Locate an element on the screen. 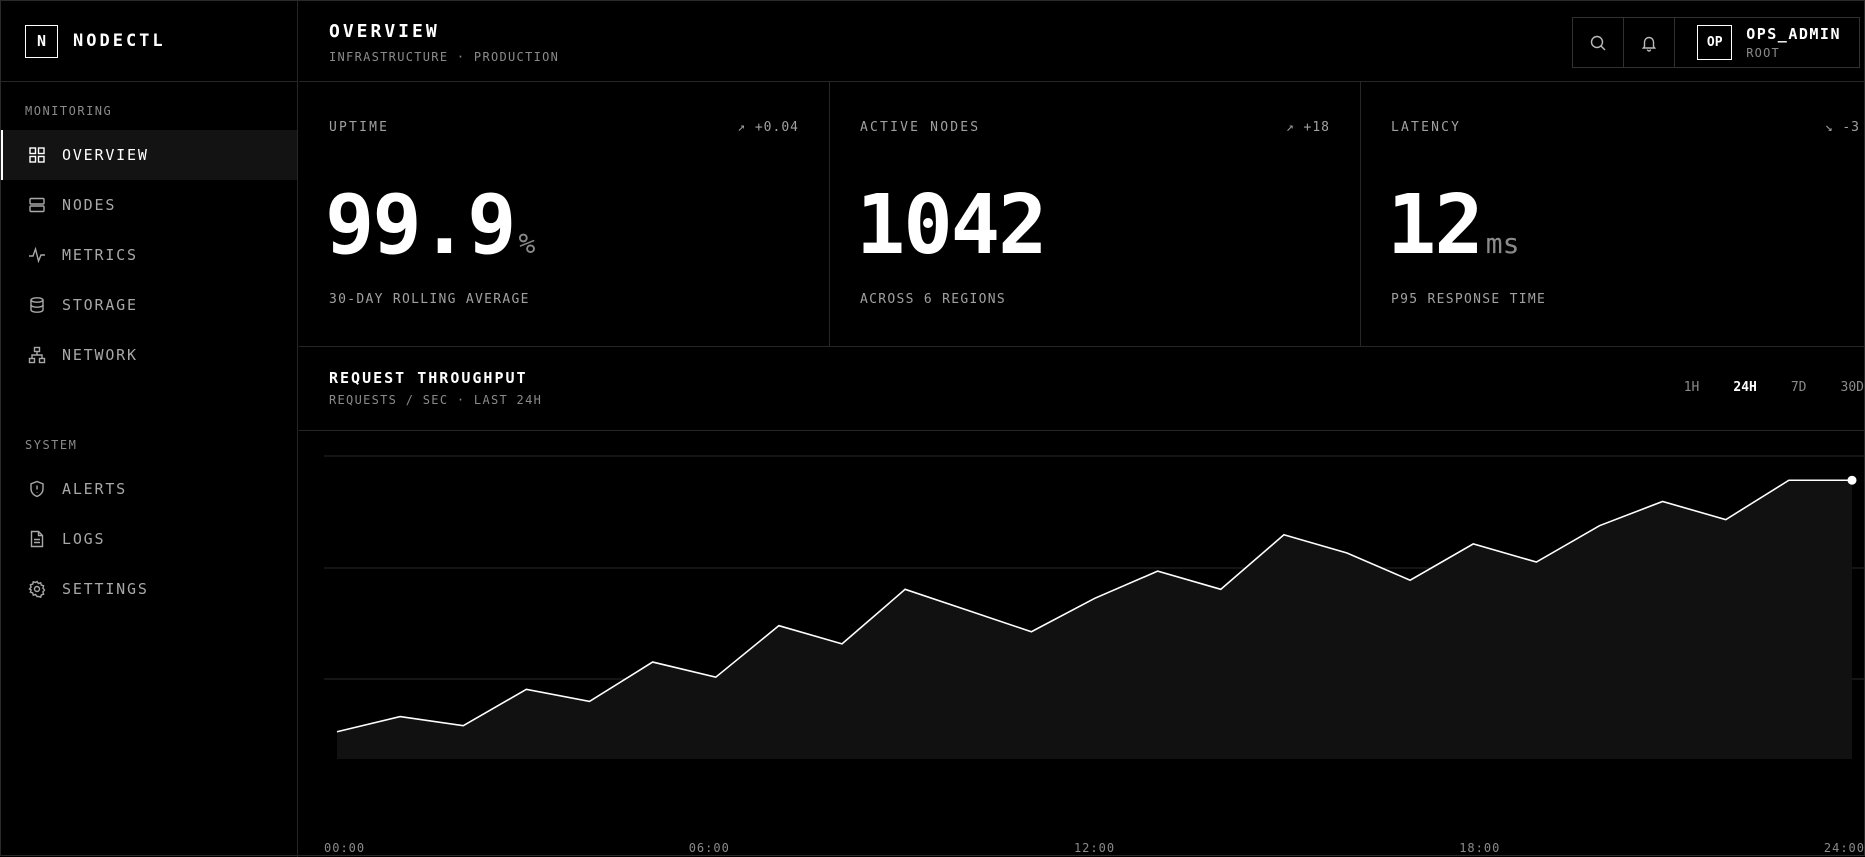 This screenshot has width=1865, height=857. database-icon is located at coordinates (37, 305).